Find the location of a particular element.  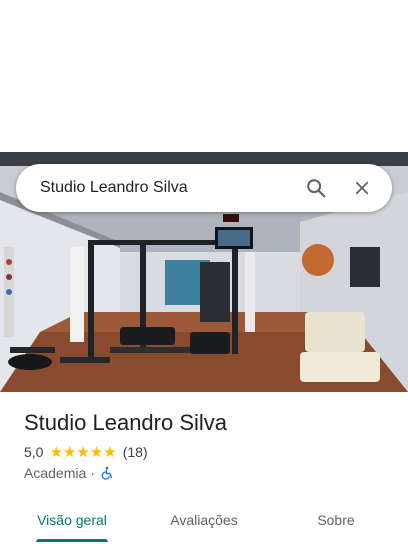

active-tab-indicator is located at coordinates (72, 540).